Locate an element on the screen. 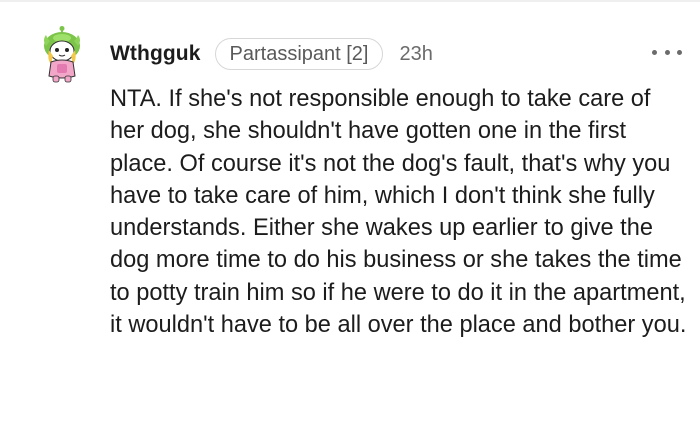 The image size is (700, 423). snoo-avatar-icon is located at coordinates (62, 55).